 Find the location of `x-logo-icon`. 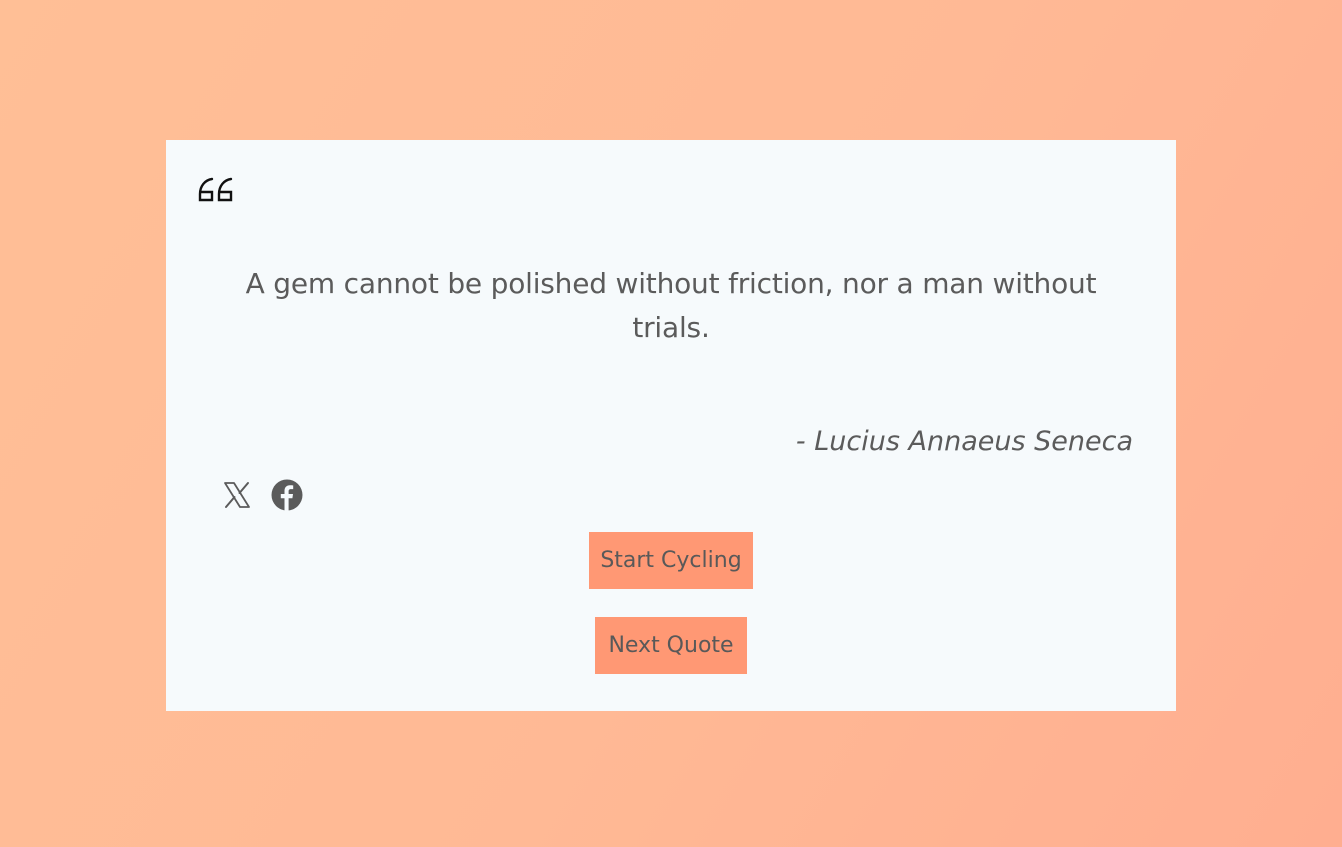

x-logo-icon is located at coordinates (237, 495).